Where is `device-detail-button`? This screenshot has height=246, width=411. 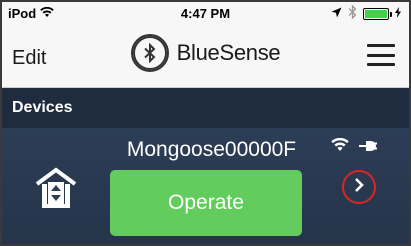 device-detail-button is located at coordinates (359, 187).